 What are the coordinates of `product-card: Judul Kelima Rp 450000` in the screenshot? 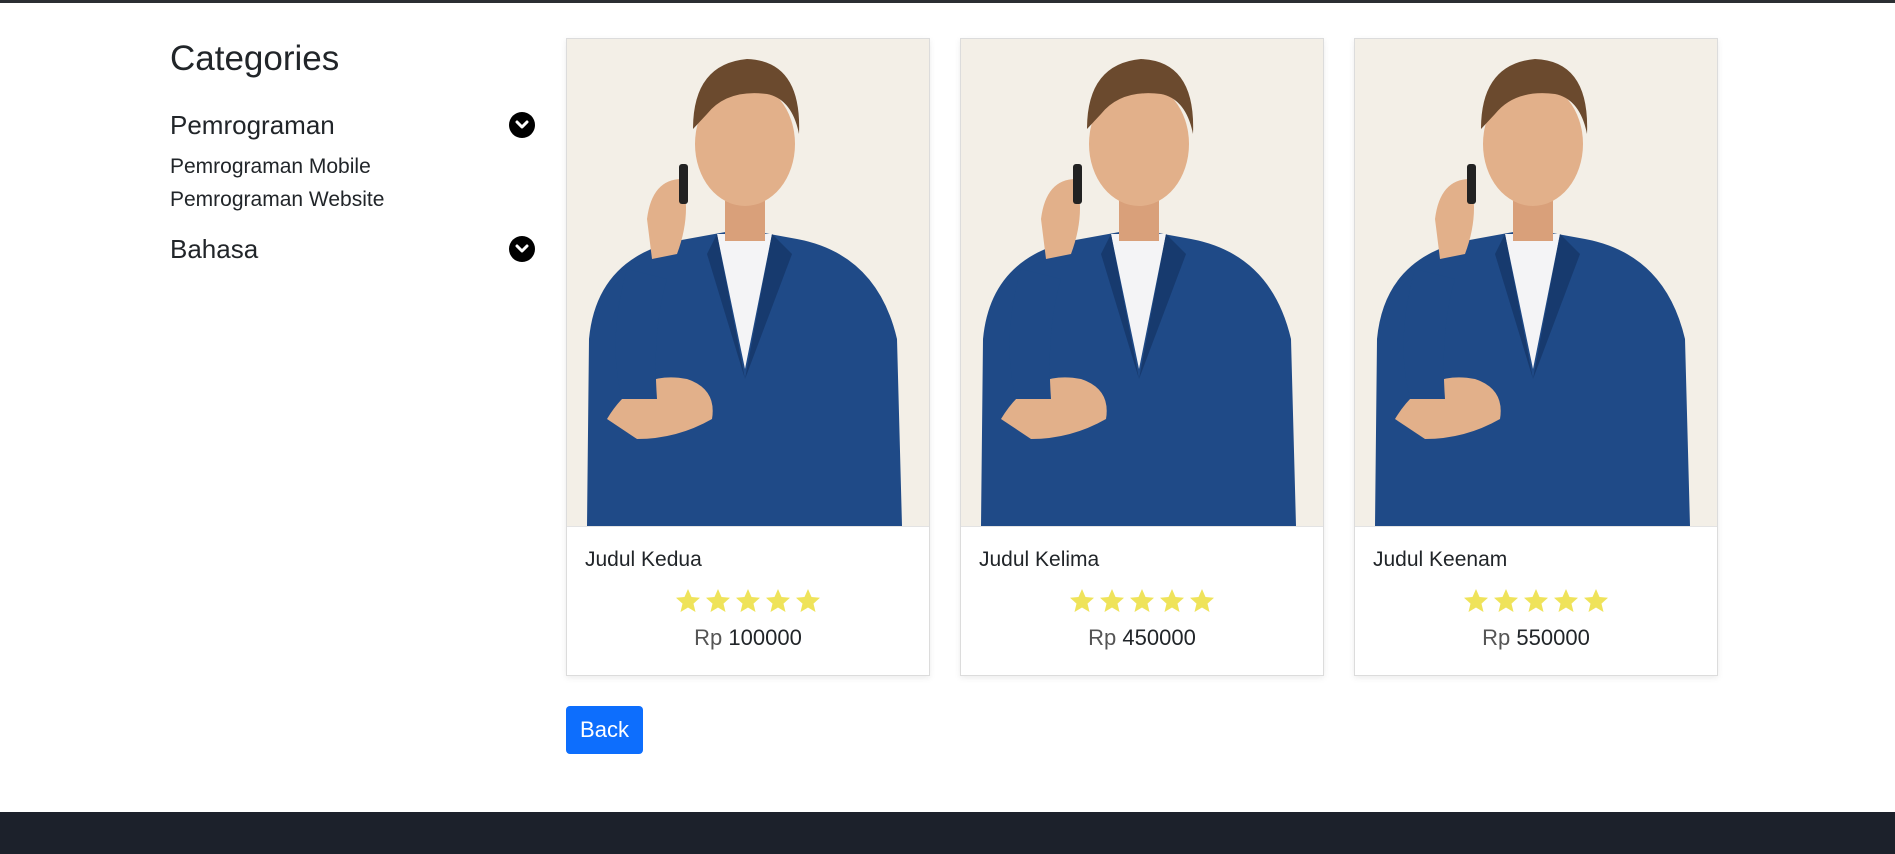 It's located at (1142, 357).